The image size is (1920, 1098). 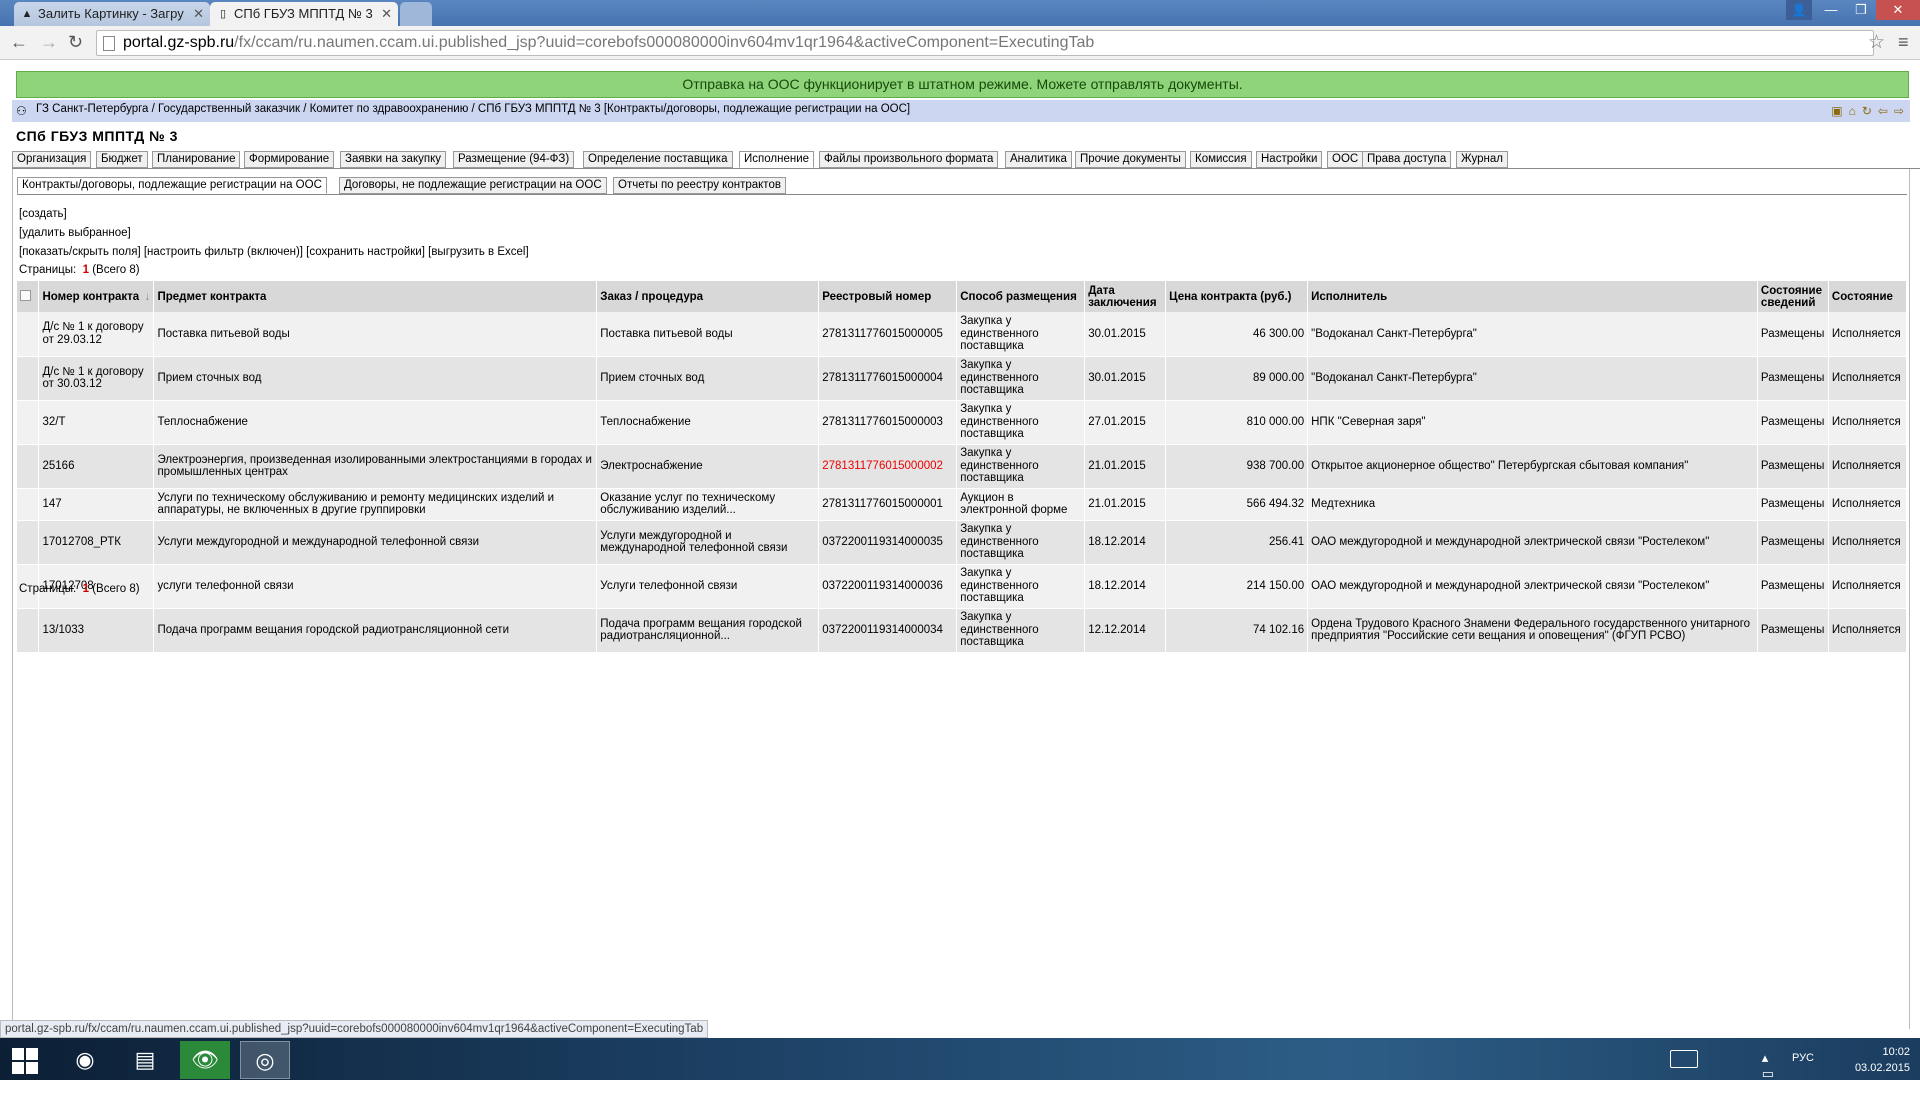 What do you see at coordinates (888, 466) in the screenshot?
I see `cell-registry: 2781311776015000002` at bounding box center [888, 466].